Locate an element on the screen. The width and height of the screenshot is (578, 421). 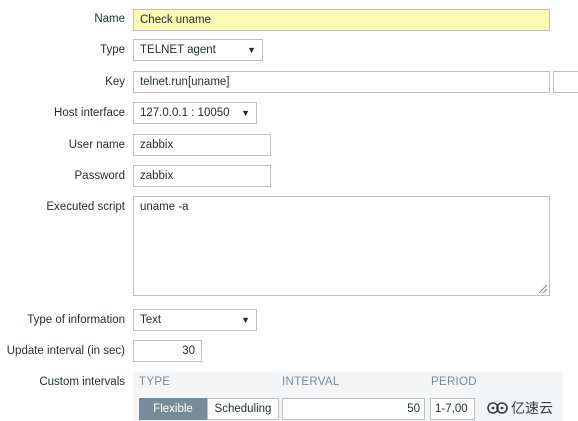
custom-intervals-label: Custom intervals is located at coordinates (82, 382).